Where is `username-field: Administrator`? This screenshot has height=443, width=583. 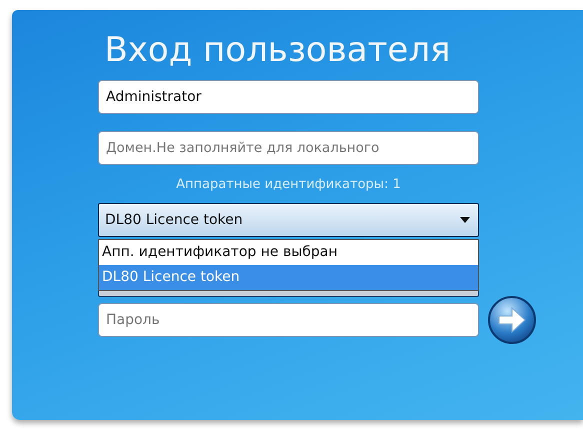
username-field: Administrator is located at coordinates (288, 97).